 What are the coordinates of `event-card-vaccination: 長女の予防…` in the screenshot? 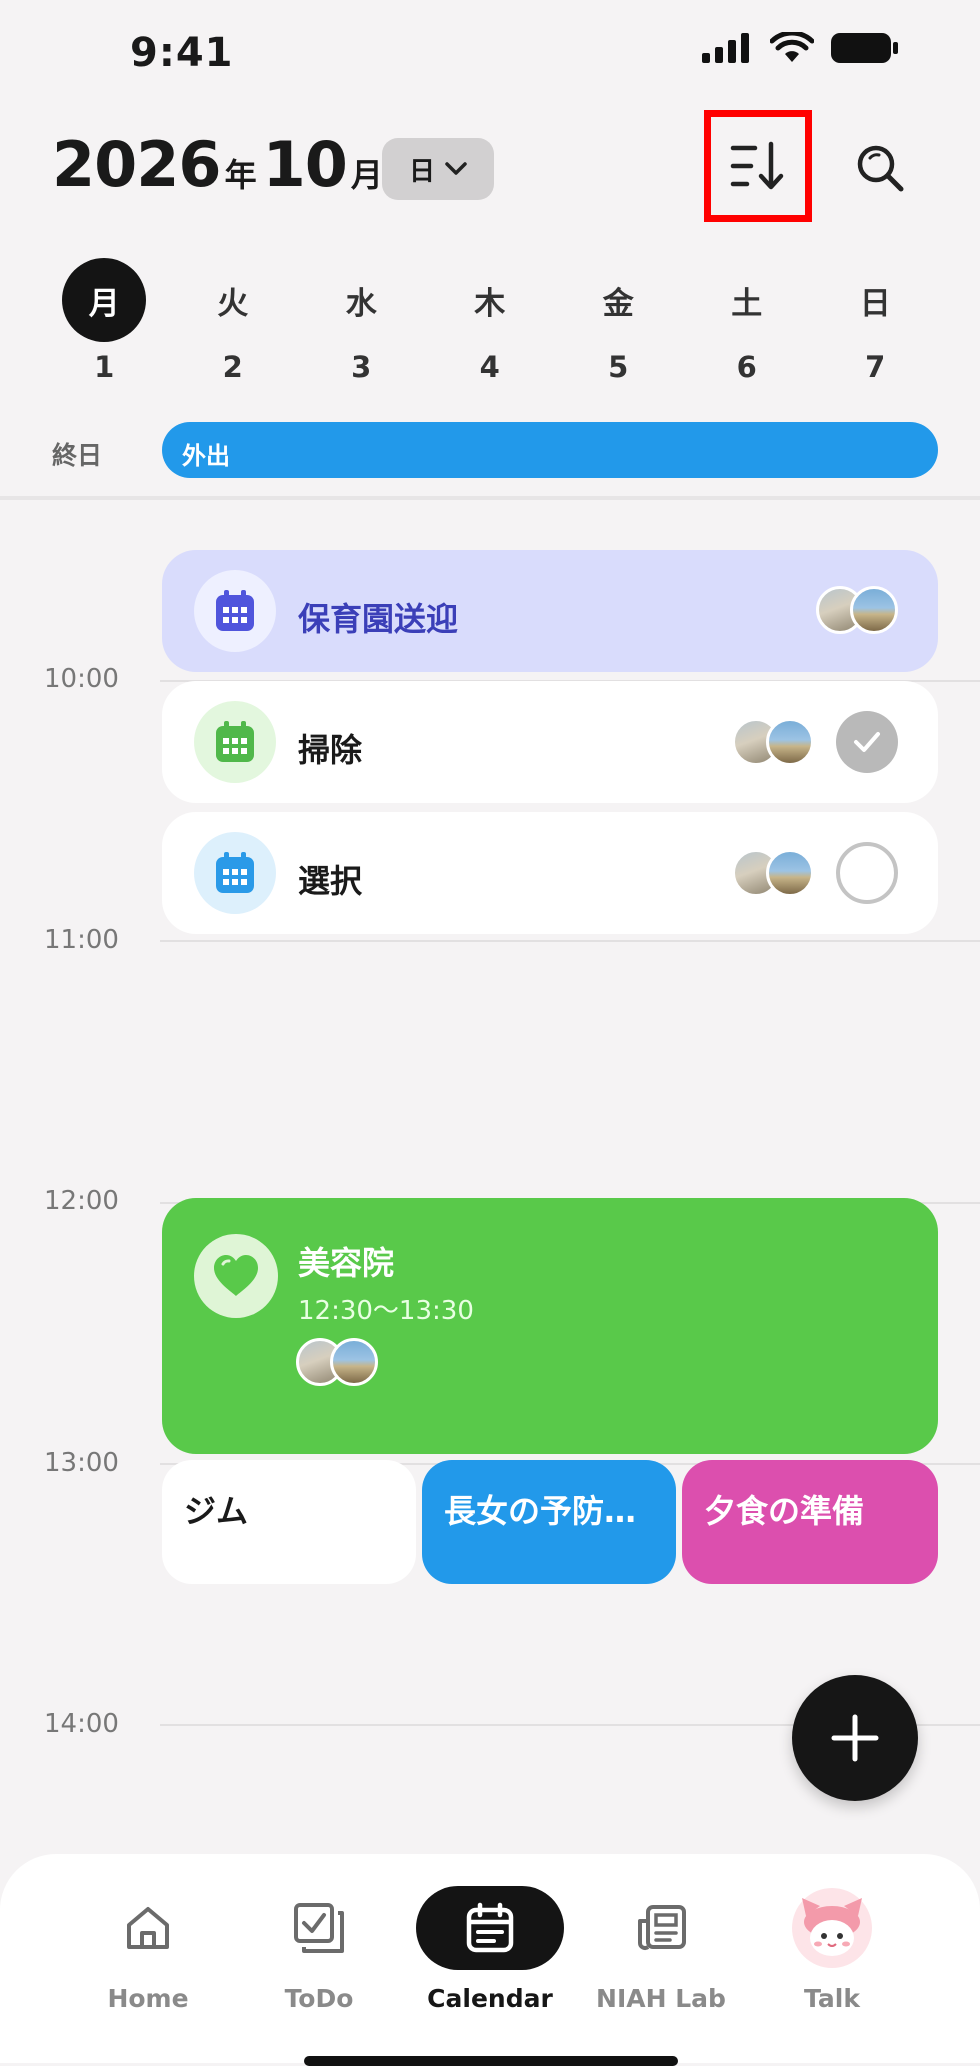 It's located at (549, 1522).